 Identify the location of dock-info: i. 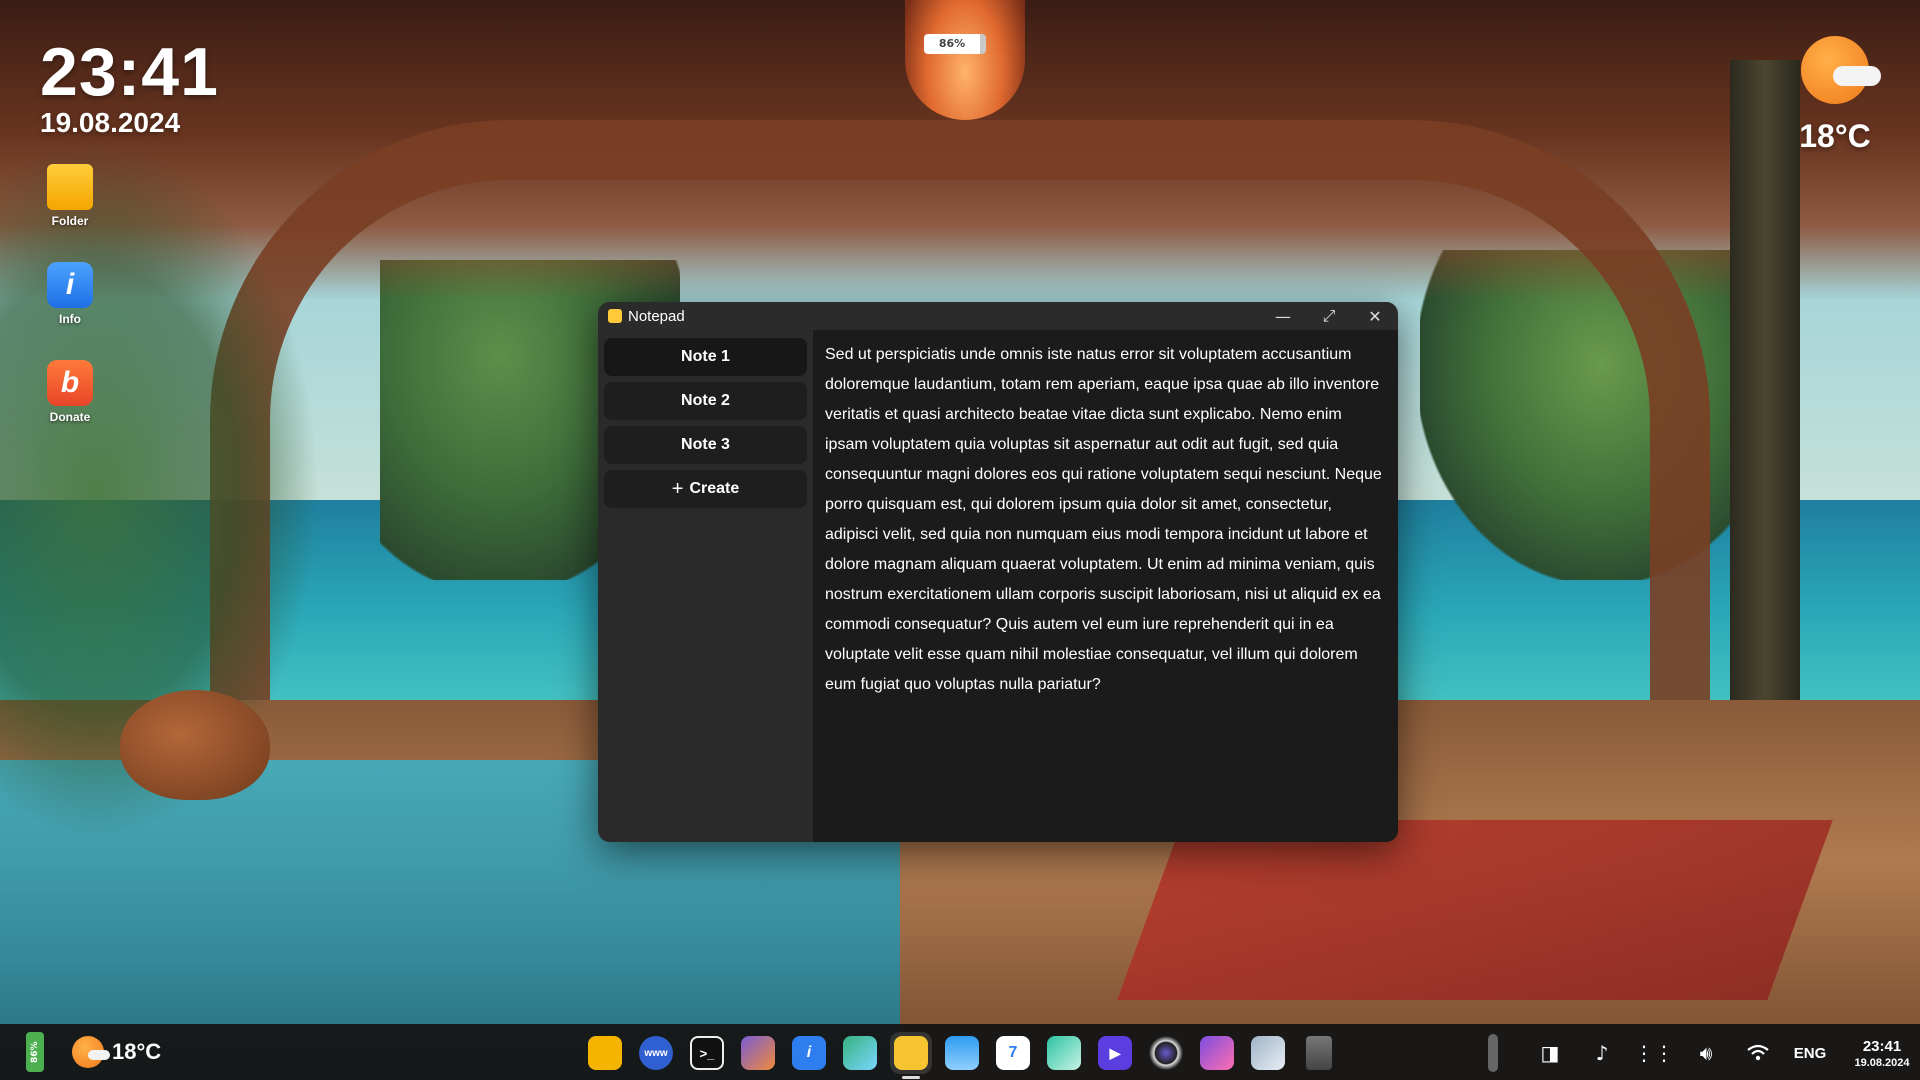
(809, 1053).